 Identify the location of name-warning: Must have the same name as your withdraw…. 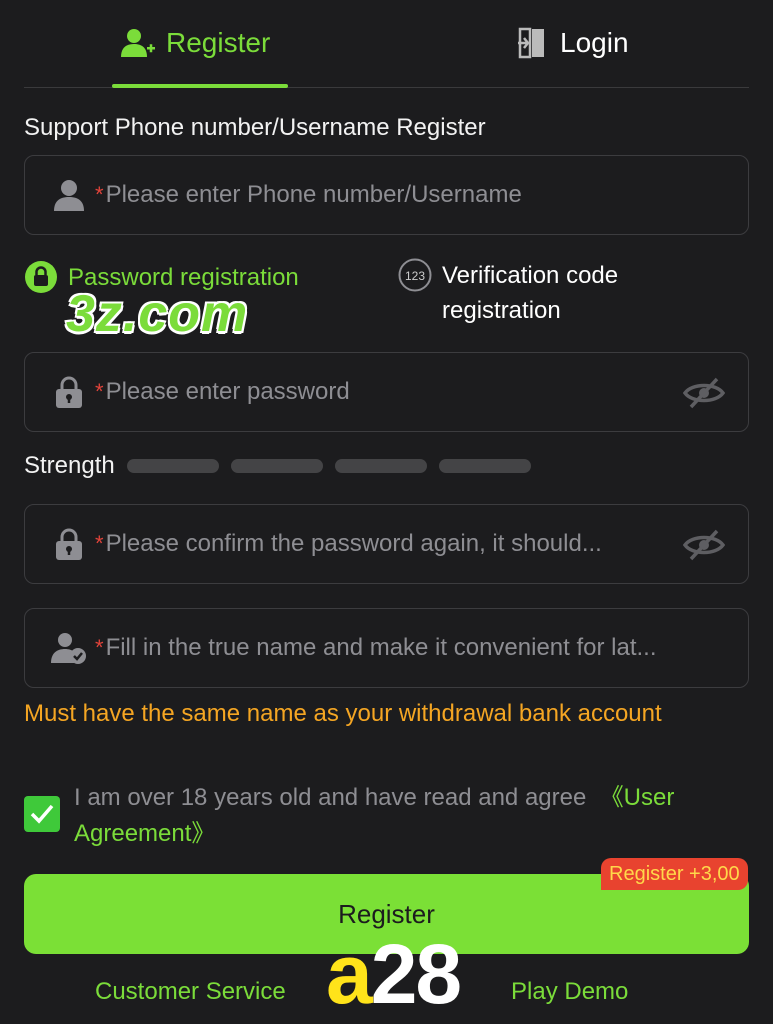
(343, 713).